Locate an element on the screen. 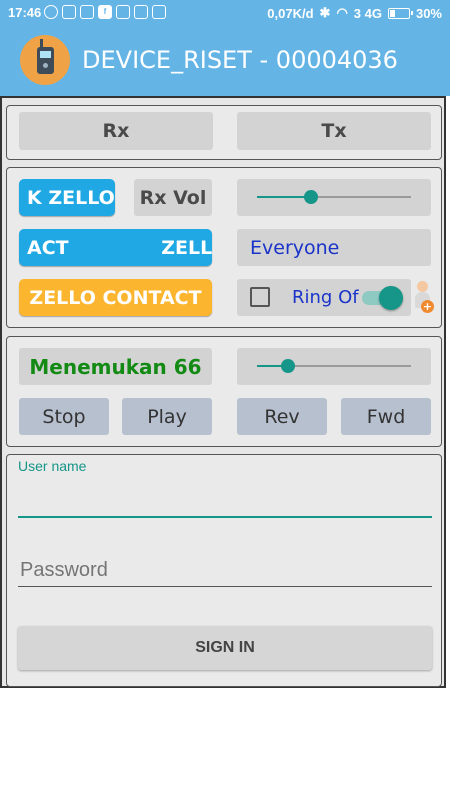 Image resolution: width=450 pixels, height=800 pixels. username-field is located at coordinates (226, 498).